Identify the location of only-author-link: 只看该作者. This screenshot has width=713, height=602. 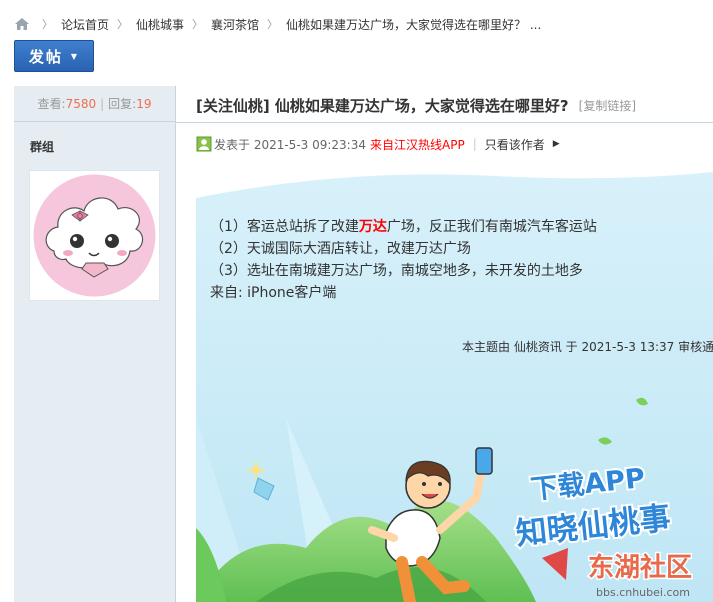
(515, 144).